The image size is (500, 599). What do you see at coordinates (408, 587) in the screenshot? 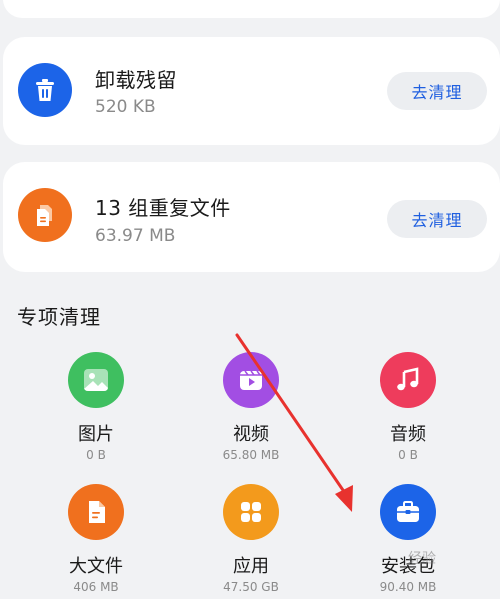
I see `grid-size: 90.40 MB` at bounding box center [408, 587].